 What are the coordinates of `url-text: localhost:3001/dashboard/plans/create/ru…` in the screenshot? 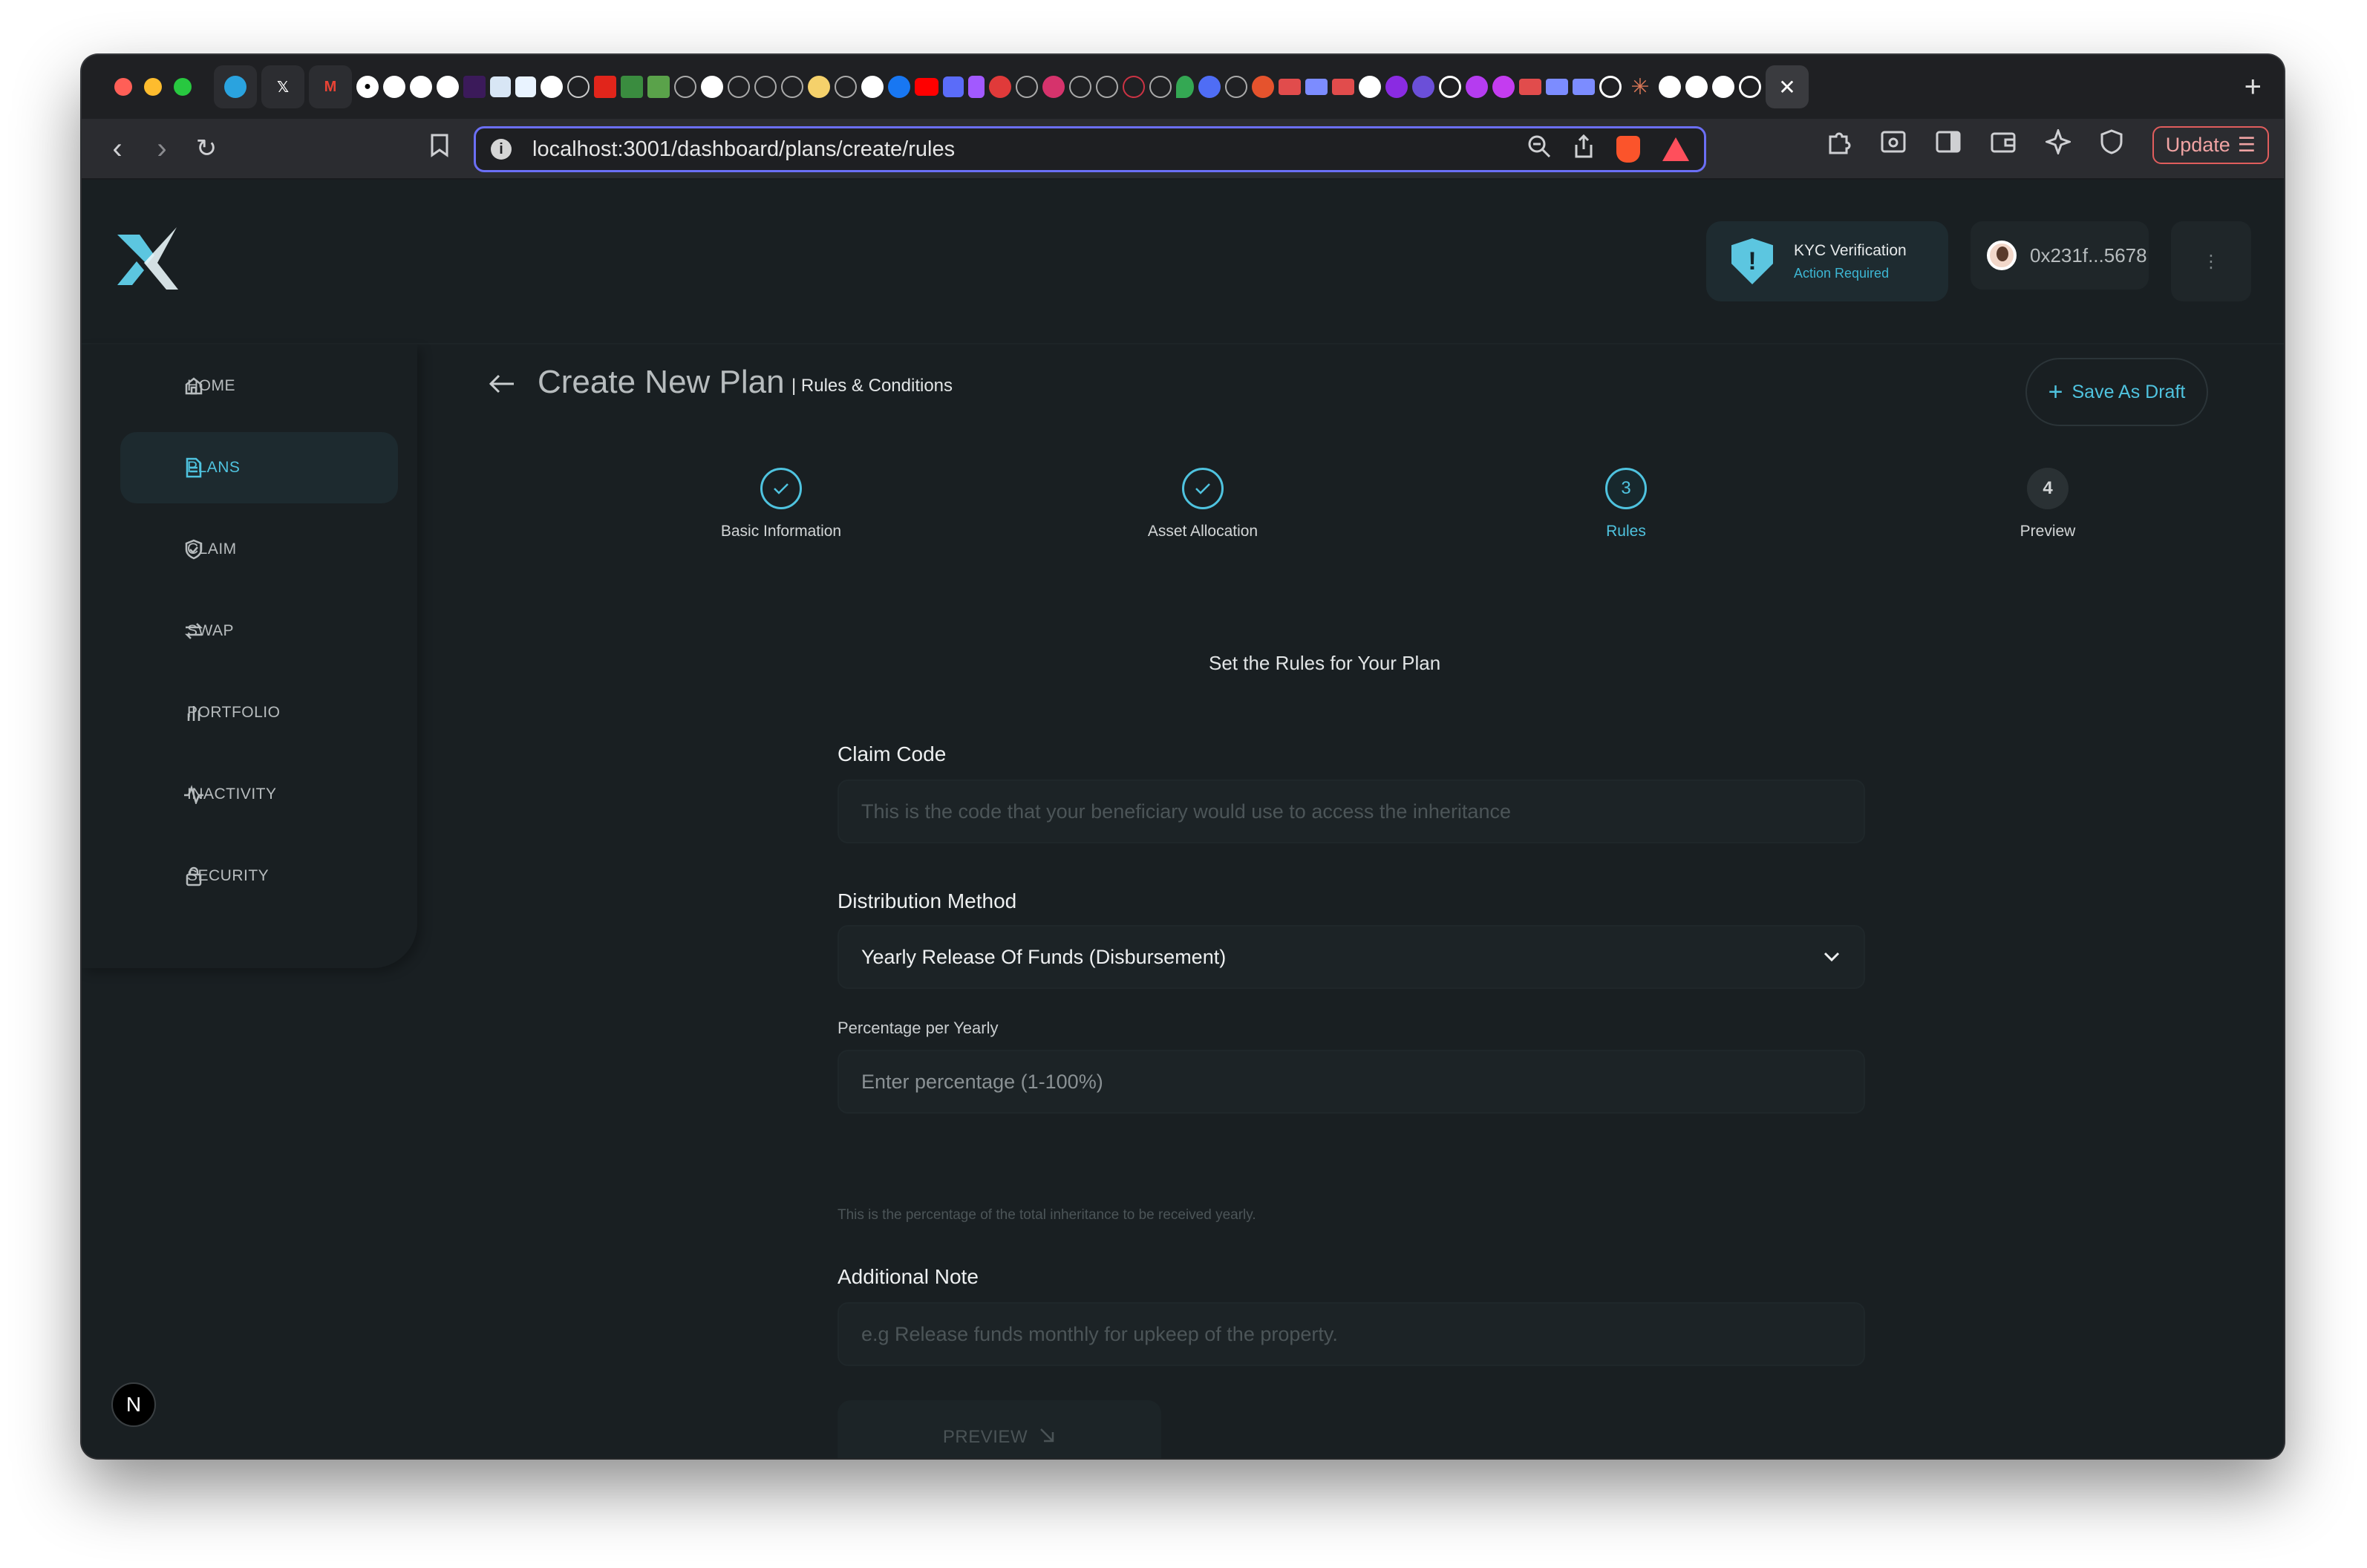 It's located at (743, 149).